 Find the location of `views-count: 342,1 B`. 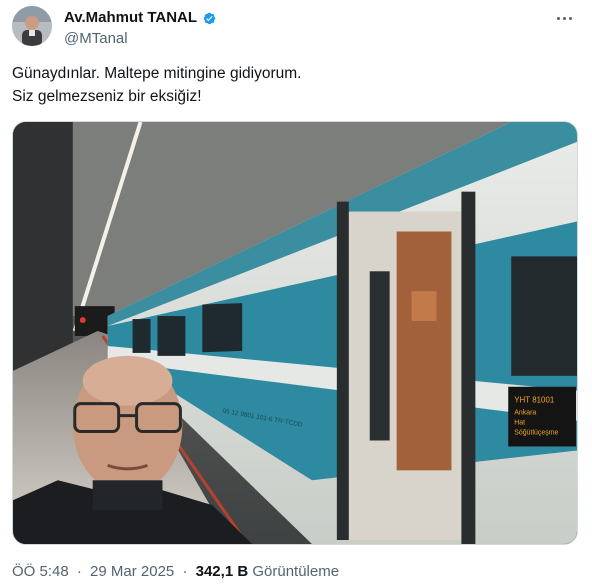

views-count: 342,1 B is located at coordinates (222, 571).